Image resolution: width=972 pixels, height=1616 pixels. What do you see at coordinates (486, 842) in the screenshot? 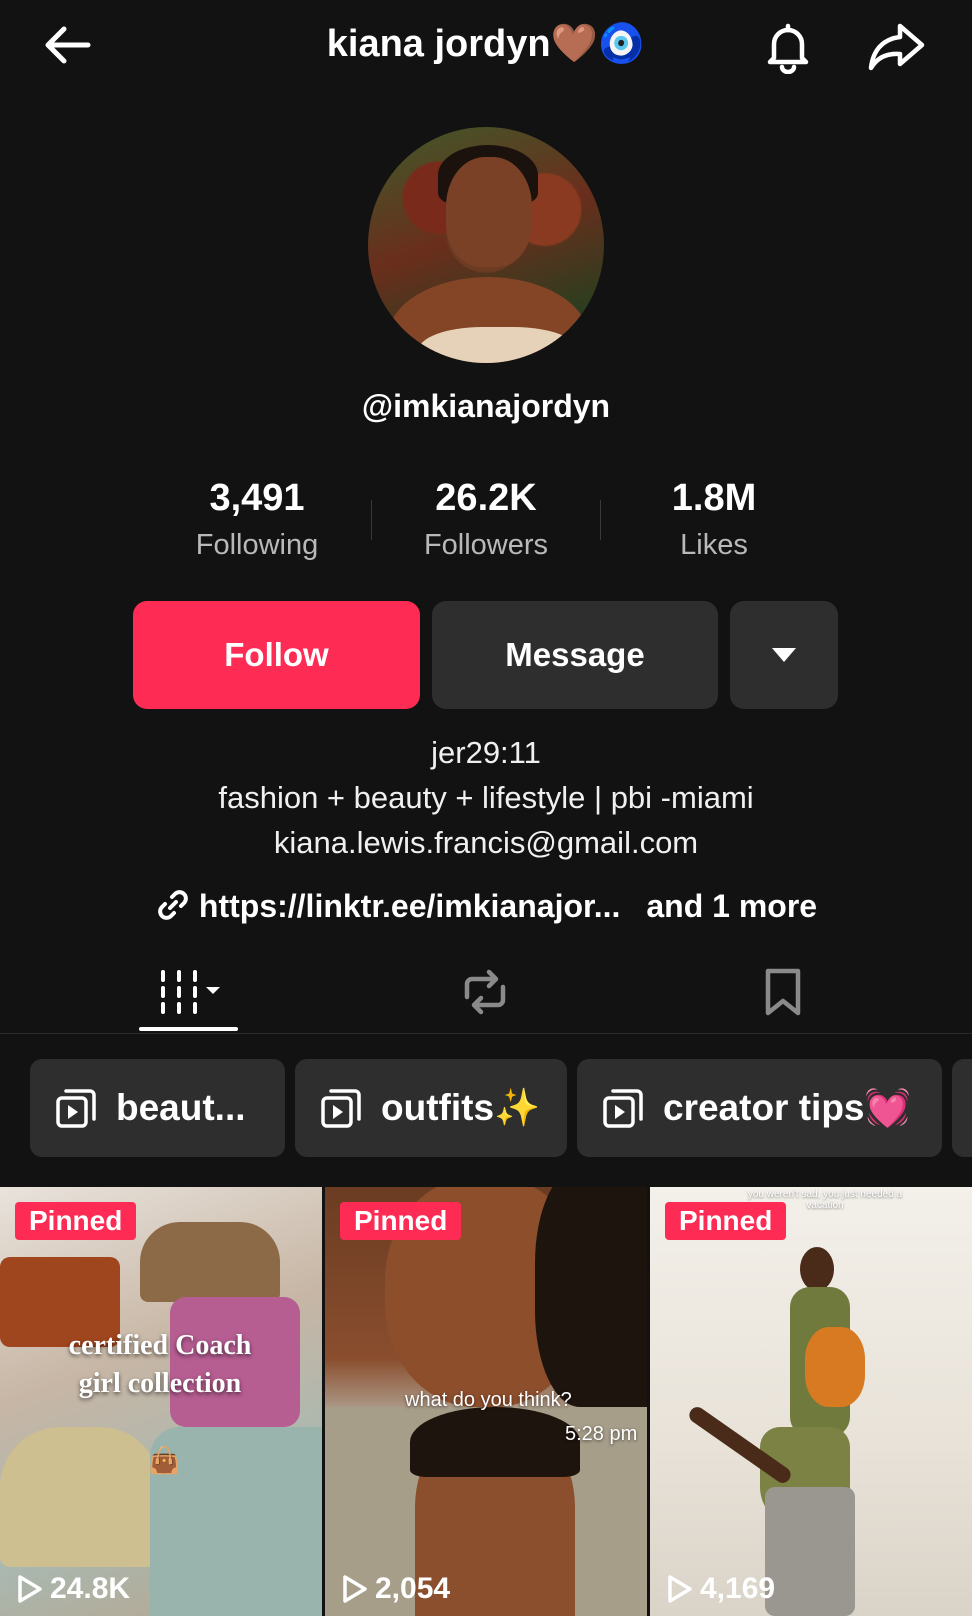
I see `bio-email: kiana.lewis.francis@gmail.com` at bounding box center [486, 842].